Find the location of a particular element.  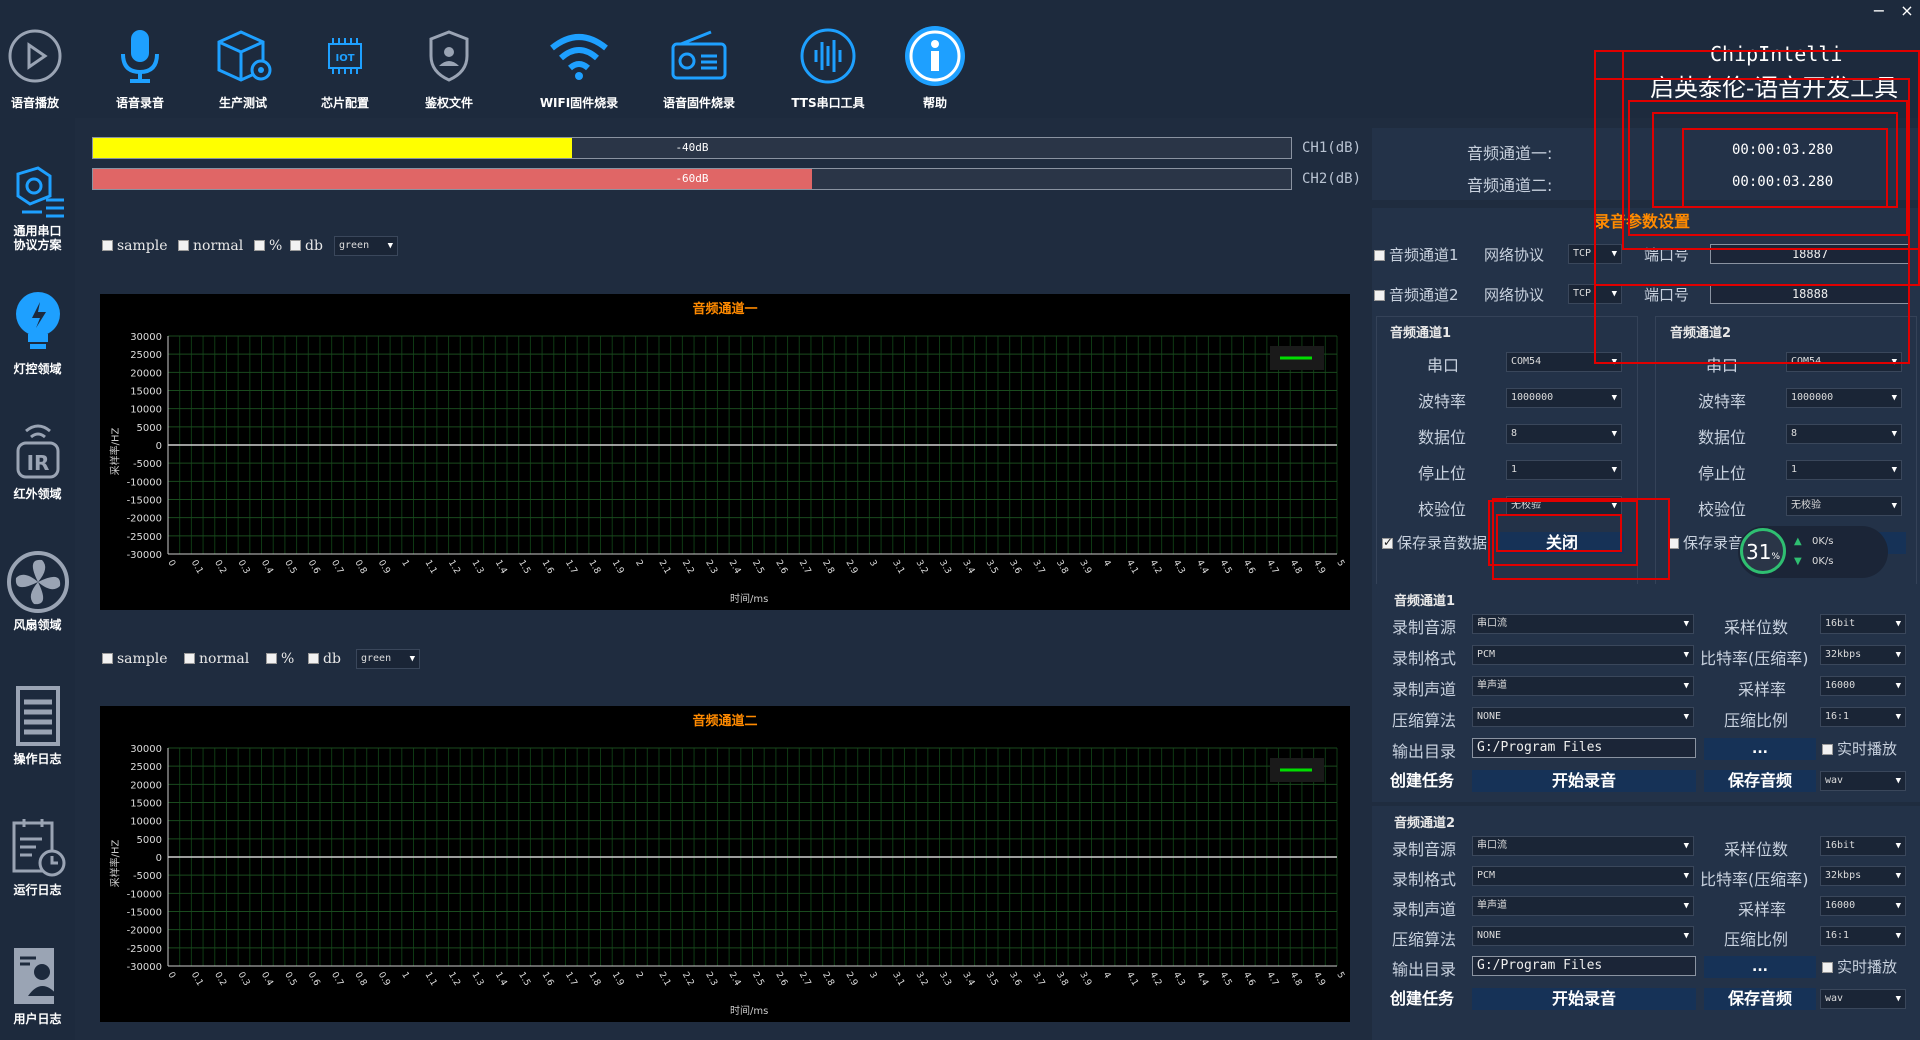

rec1-output-dir-input: G:/Program Files is located at coordinates (1584, 748).